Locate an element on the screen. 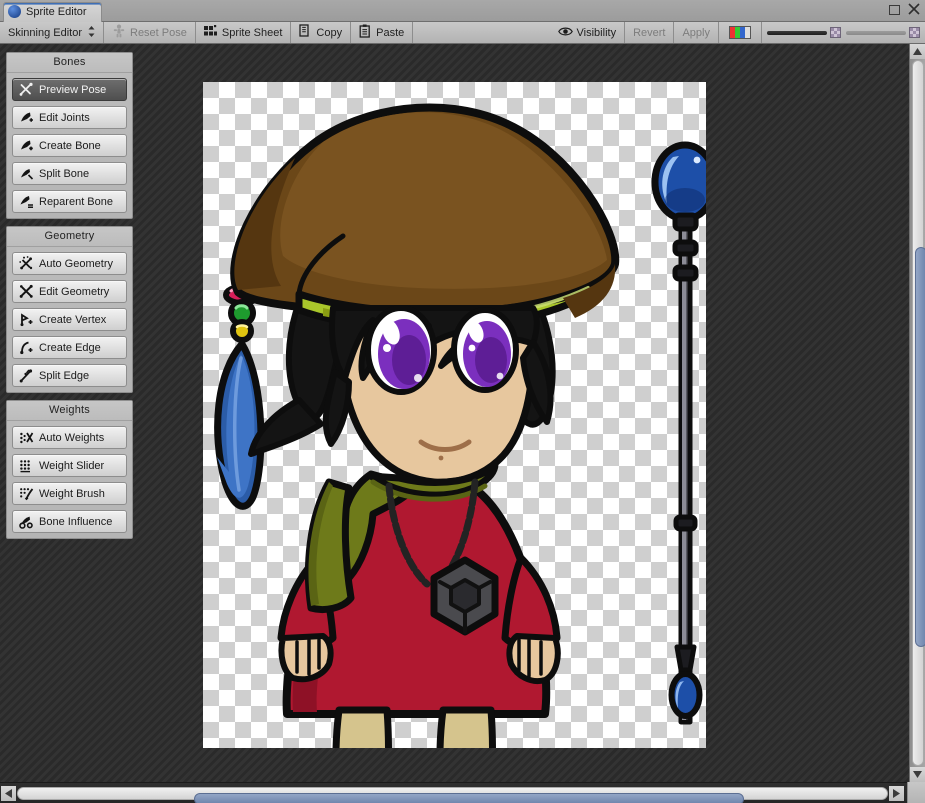  tool-label: Create Vertex is located at coordinates (73, 319).